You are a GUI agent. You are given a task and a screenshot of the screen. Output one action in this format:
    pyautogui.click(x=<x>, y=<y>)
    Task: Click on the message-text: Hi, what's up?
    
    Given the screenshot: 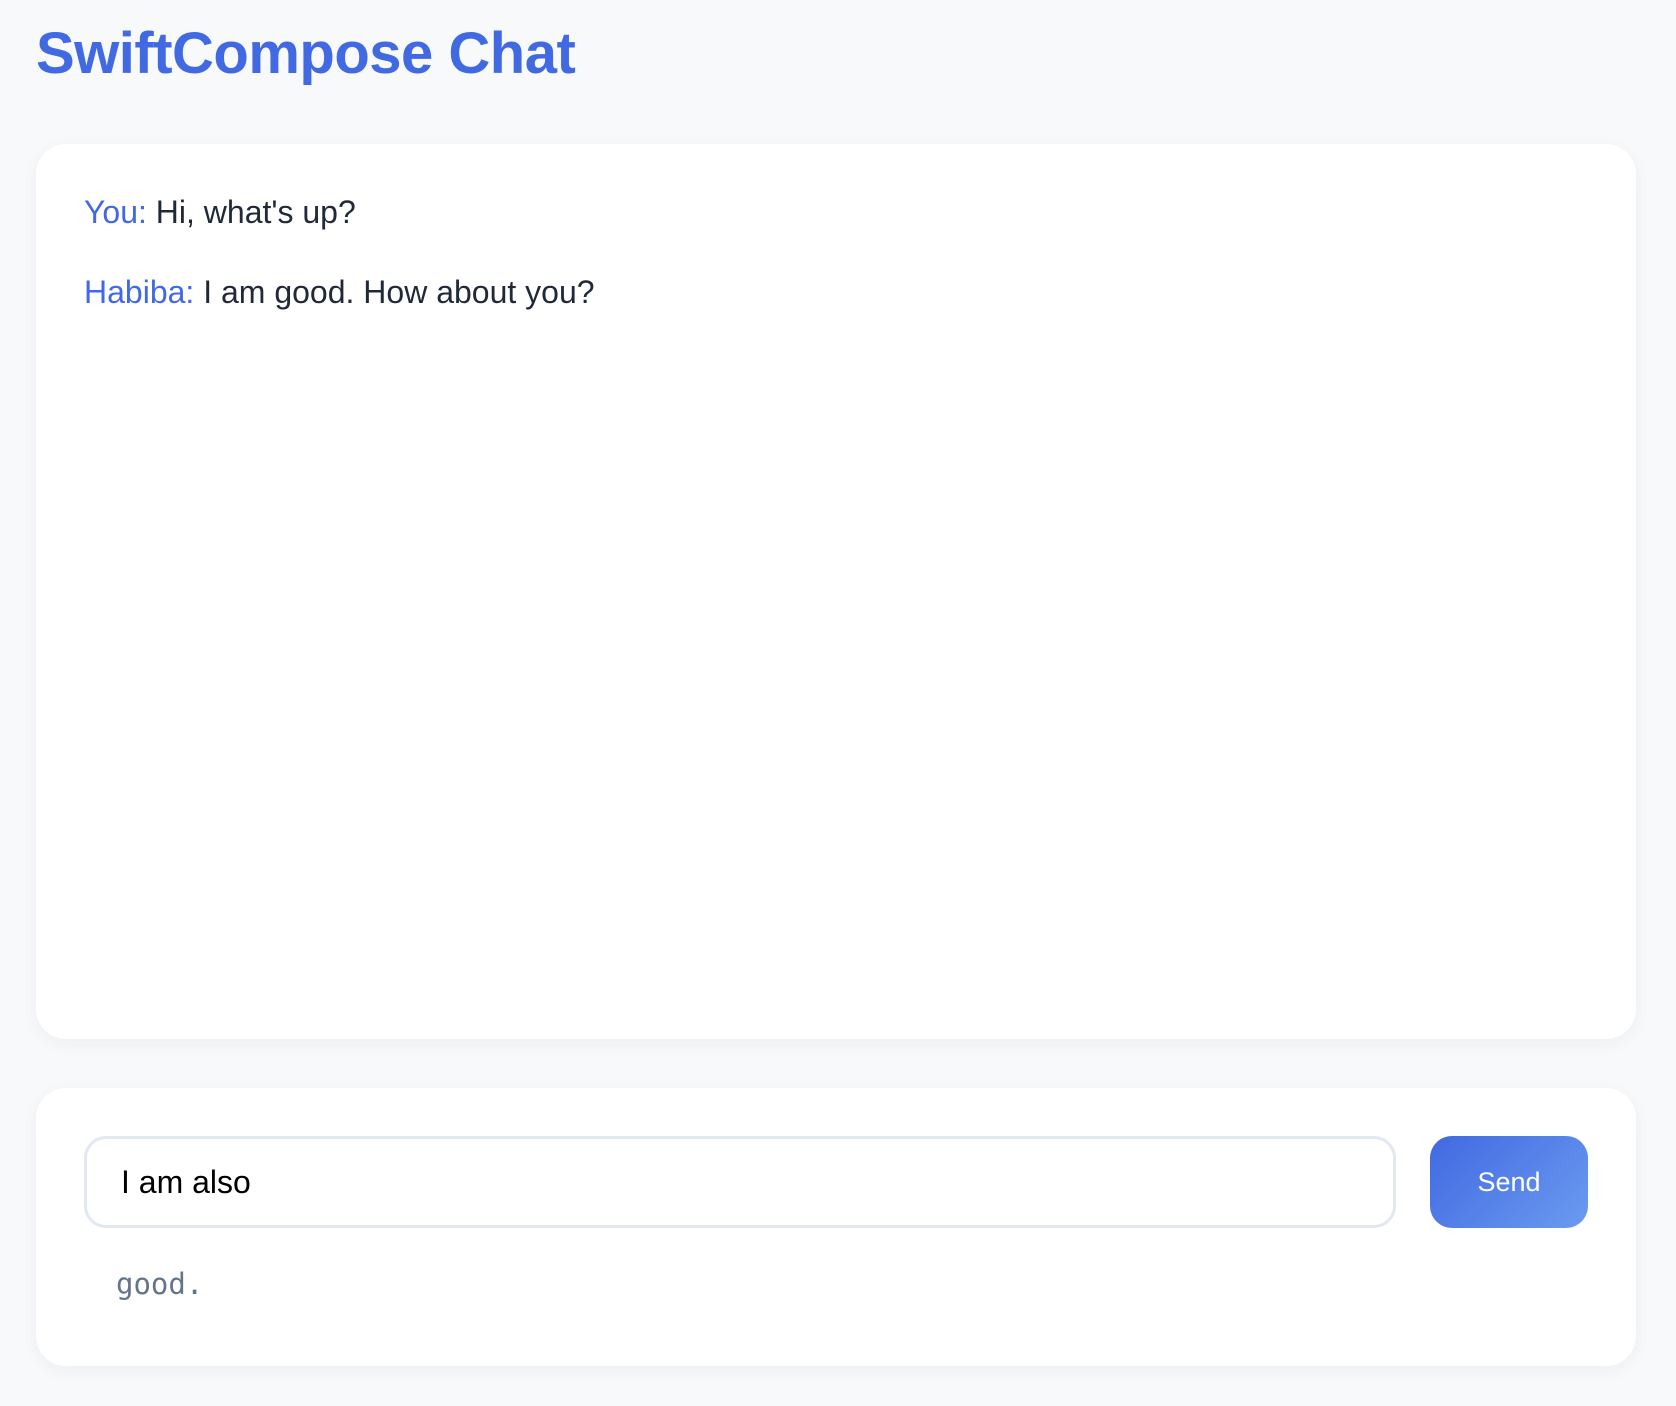 What is the action you would take?
    pyautogui.click(x=255, y=212)
    